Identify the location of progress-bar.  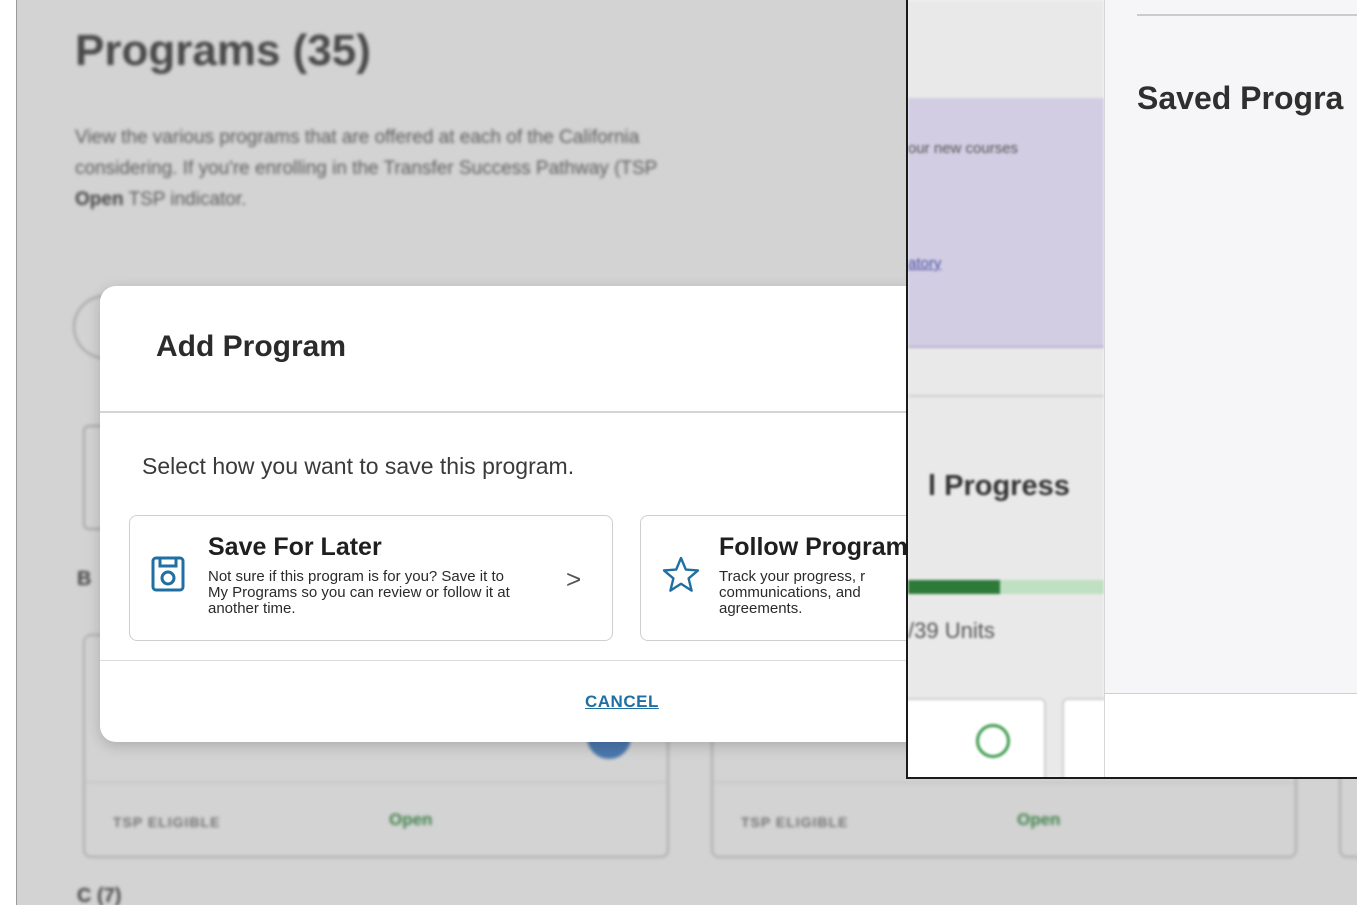
(1006, 587).